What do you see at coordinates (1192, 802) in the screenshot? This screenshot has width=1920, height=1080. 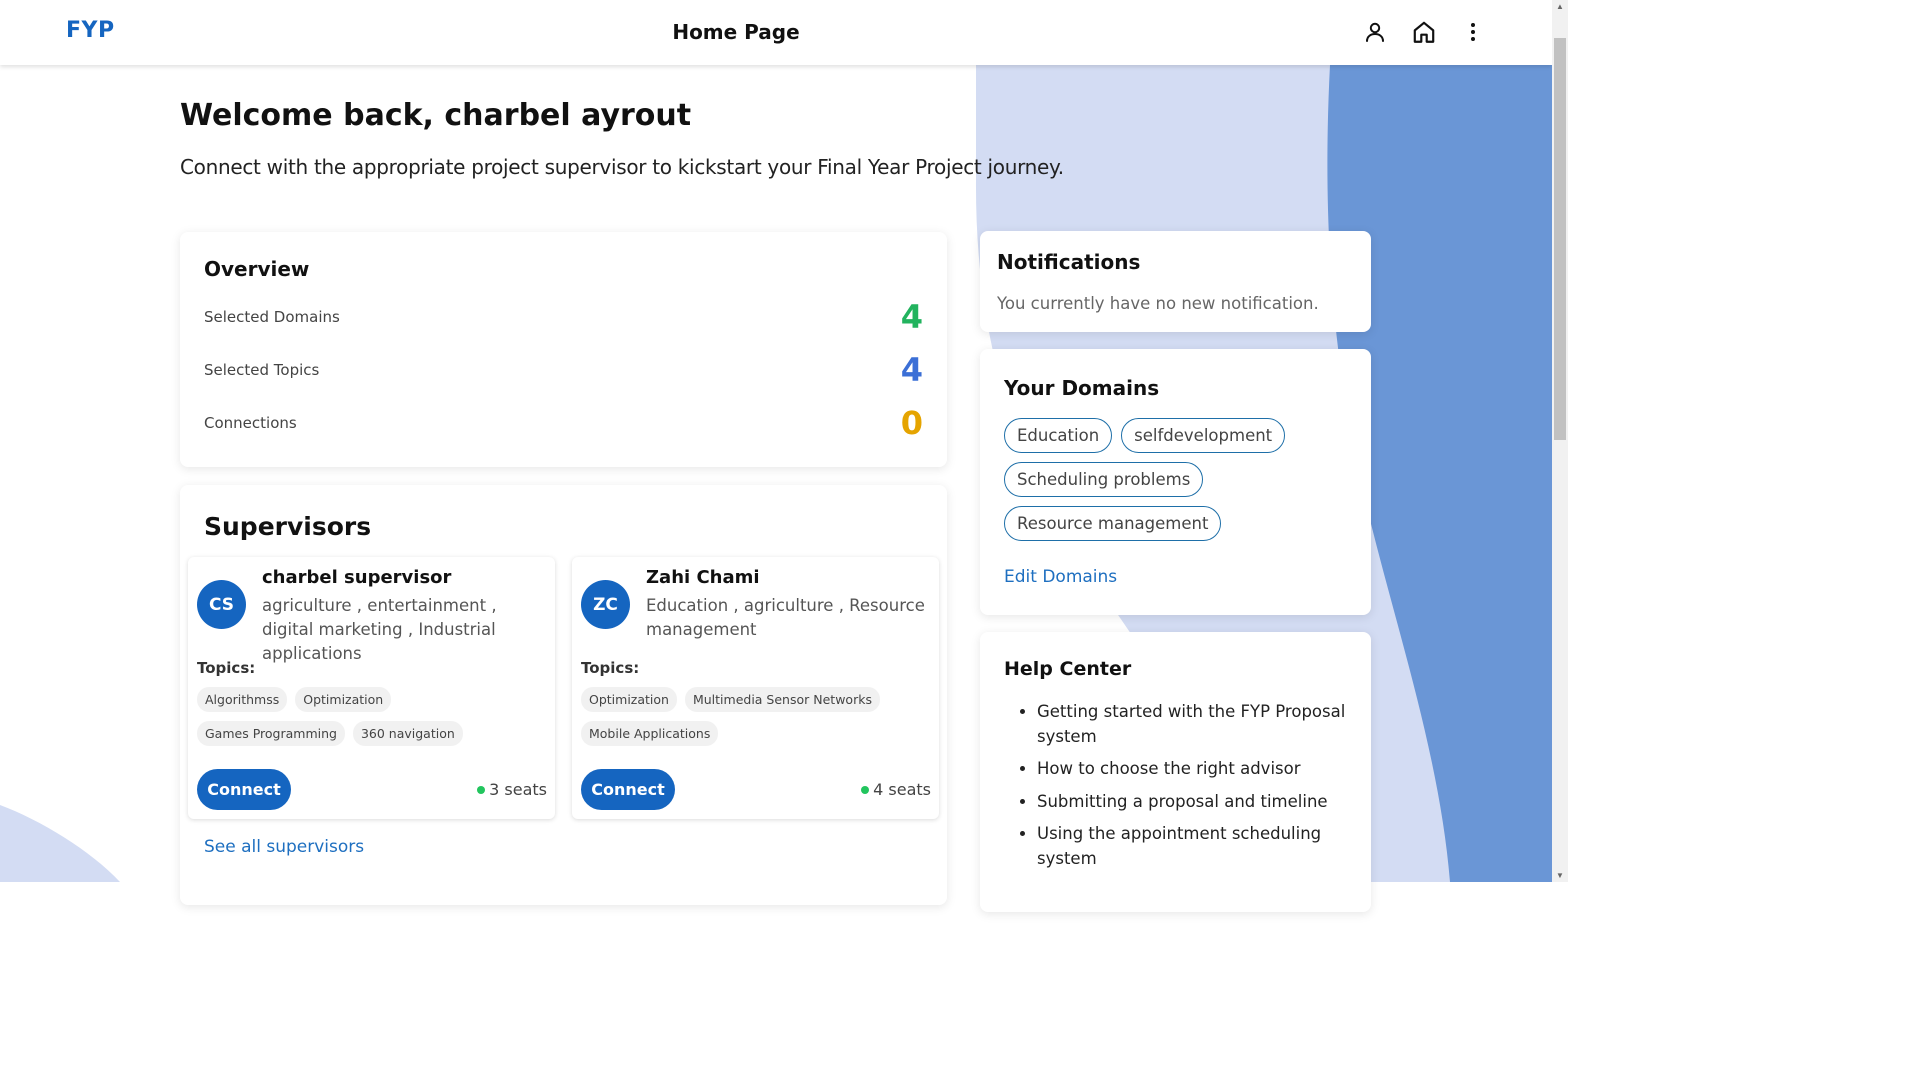 I see `help-item: Submitting a proposal and timeline` at bounding box center [1192, 802].